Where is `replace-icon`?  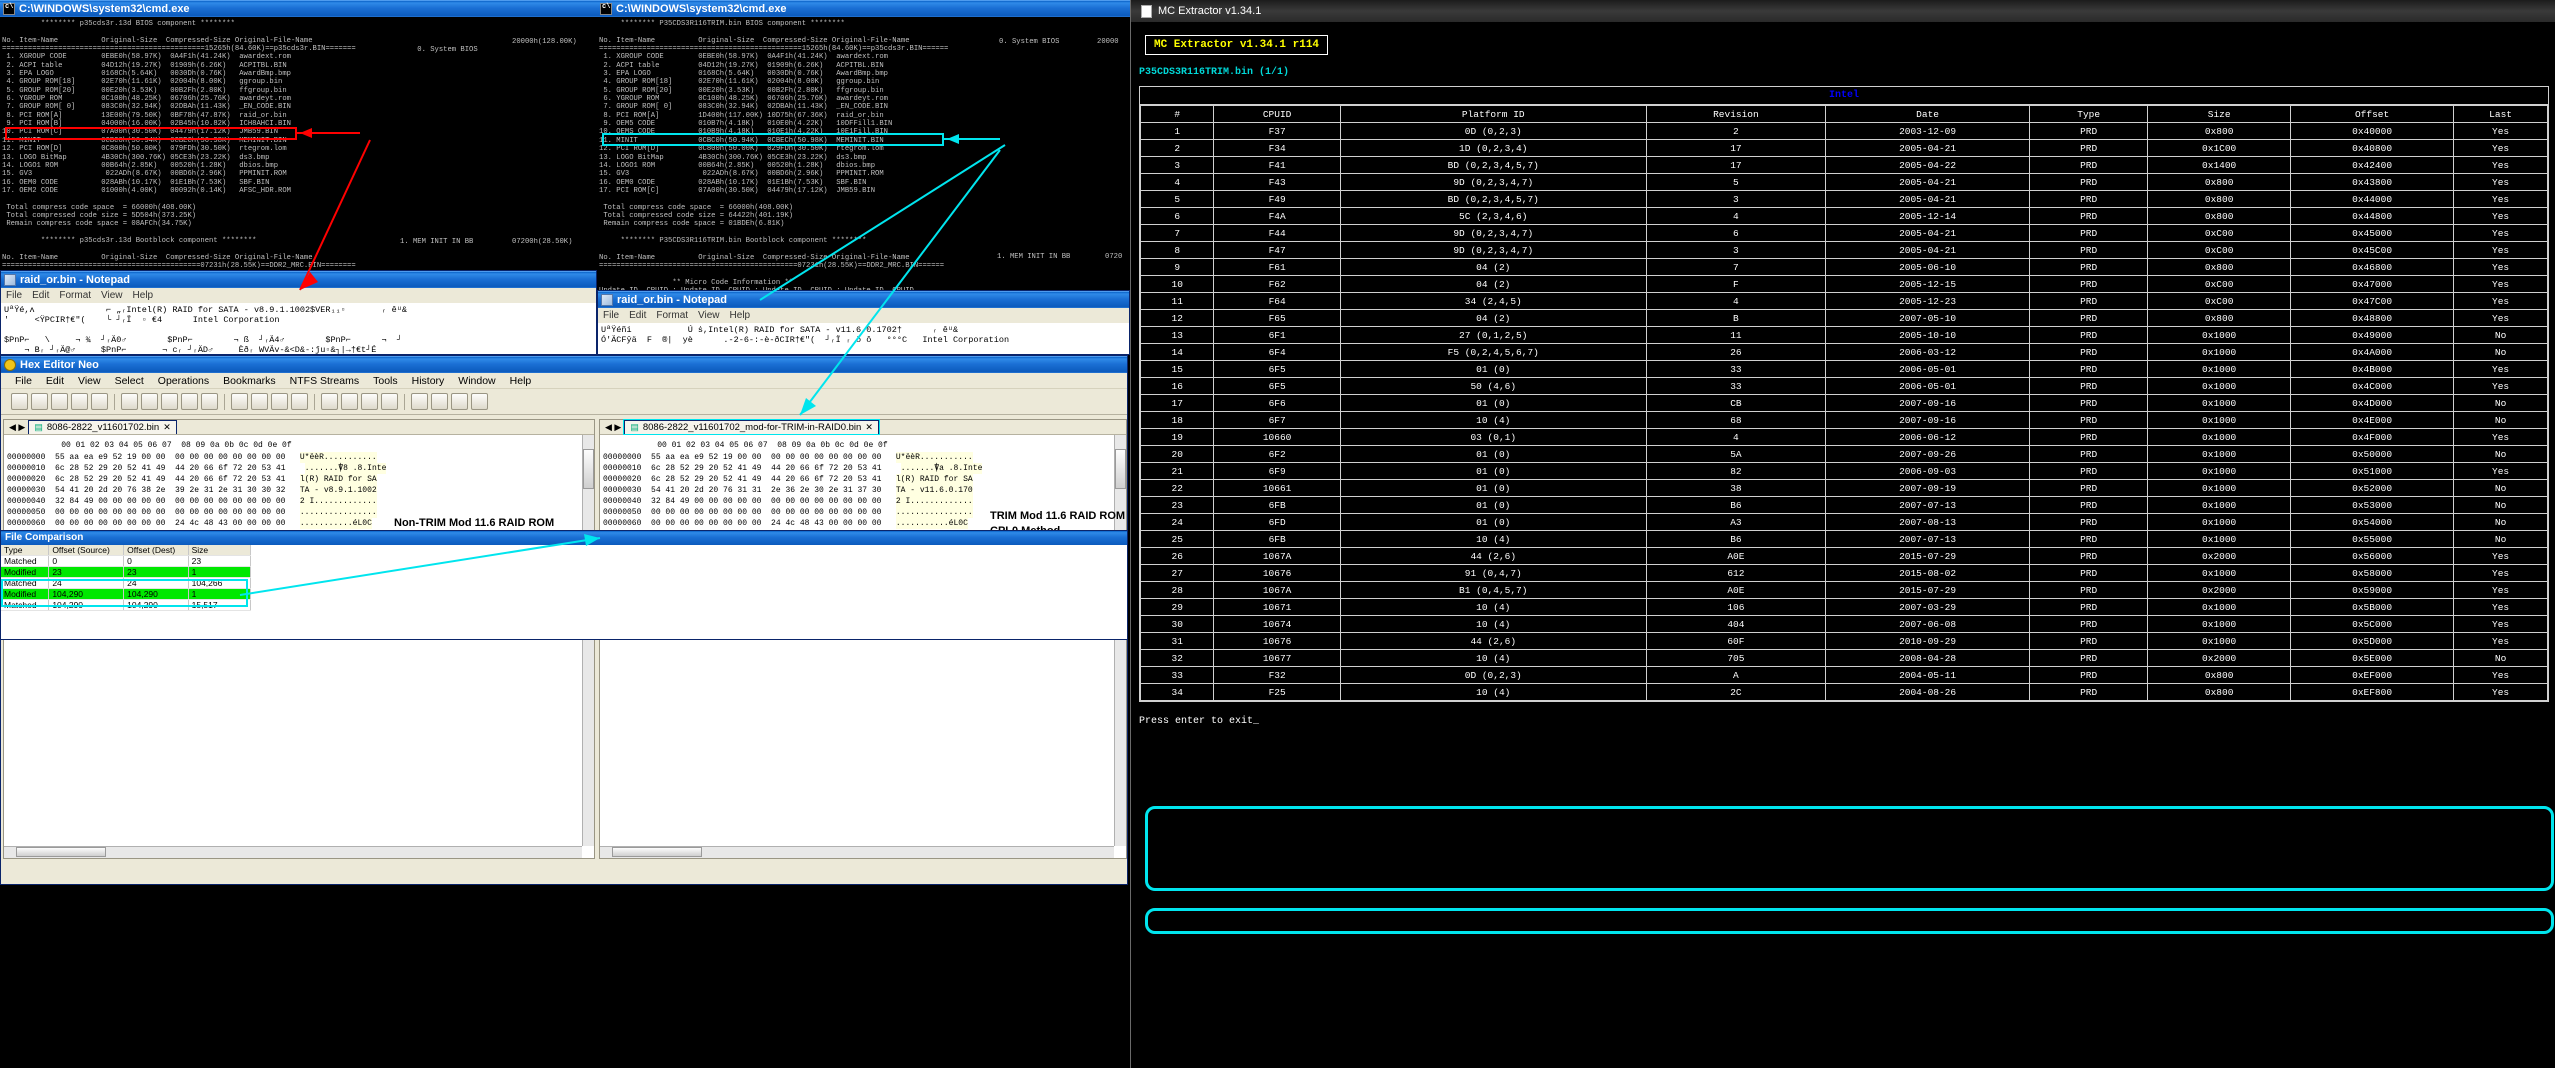
replace-icon is located at coordinates (259, 401).